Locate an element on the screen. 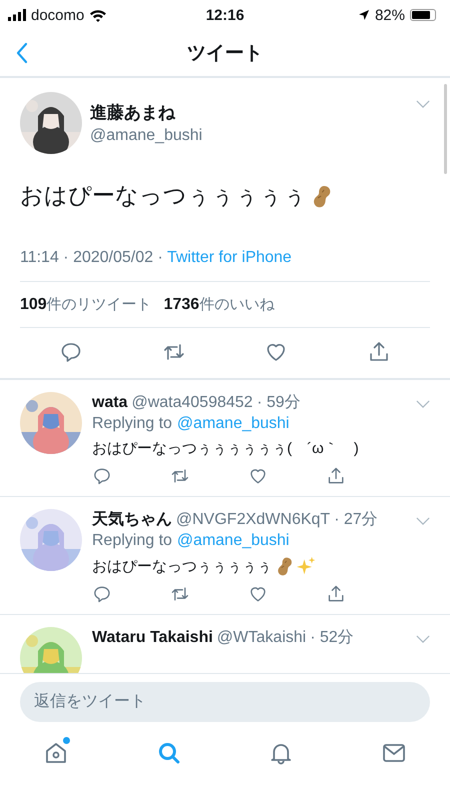  screen-title: ツイート is located at coordinates (225, 54).